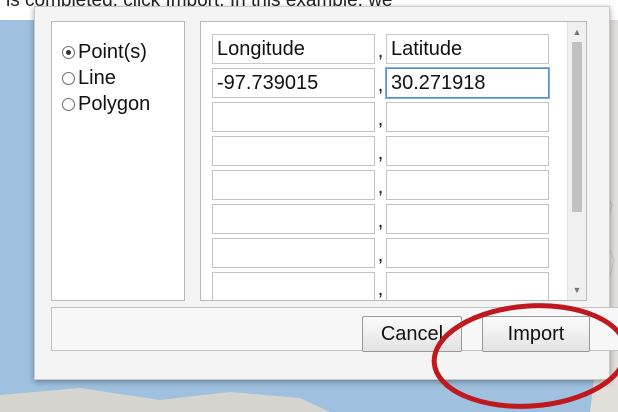 This screenshot has height=412, width=618. I want to click on radio-option-points: Point(s), so click(104, 52).